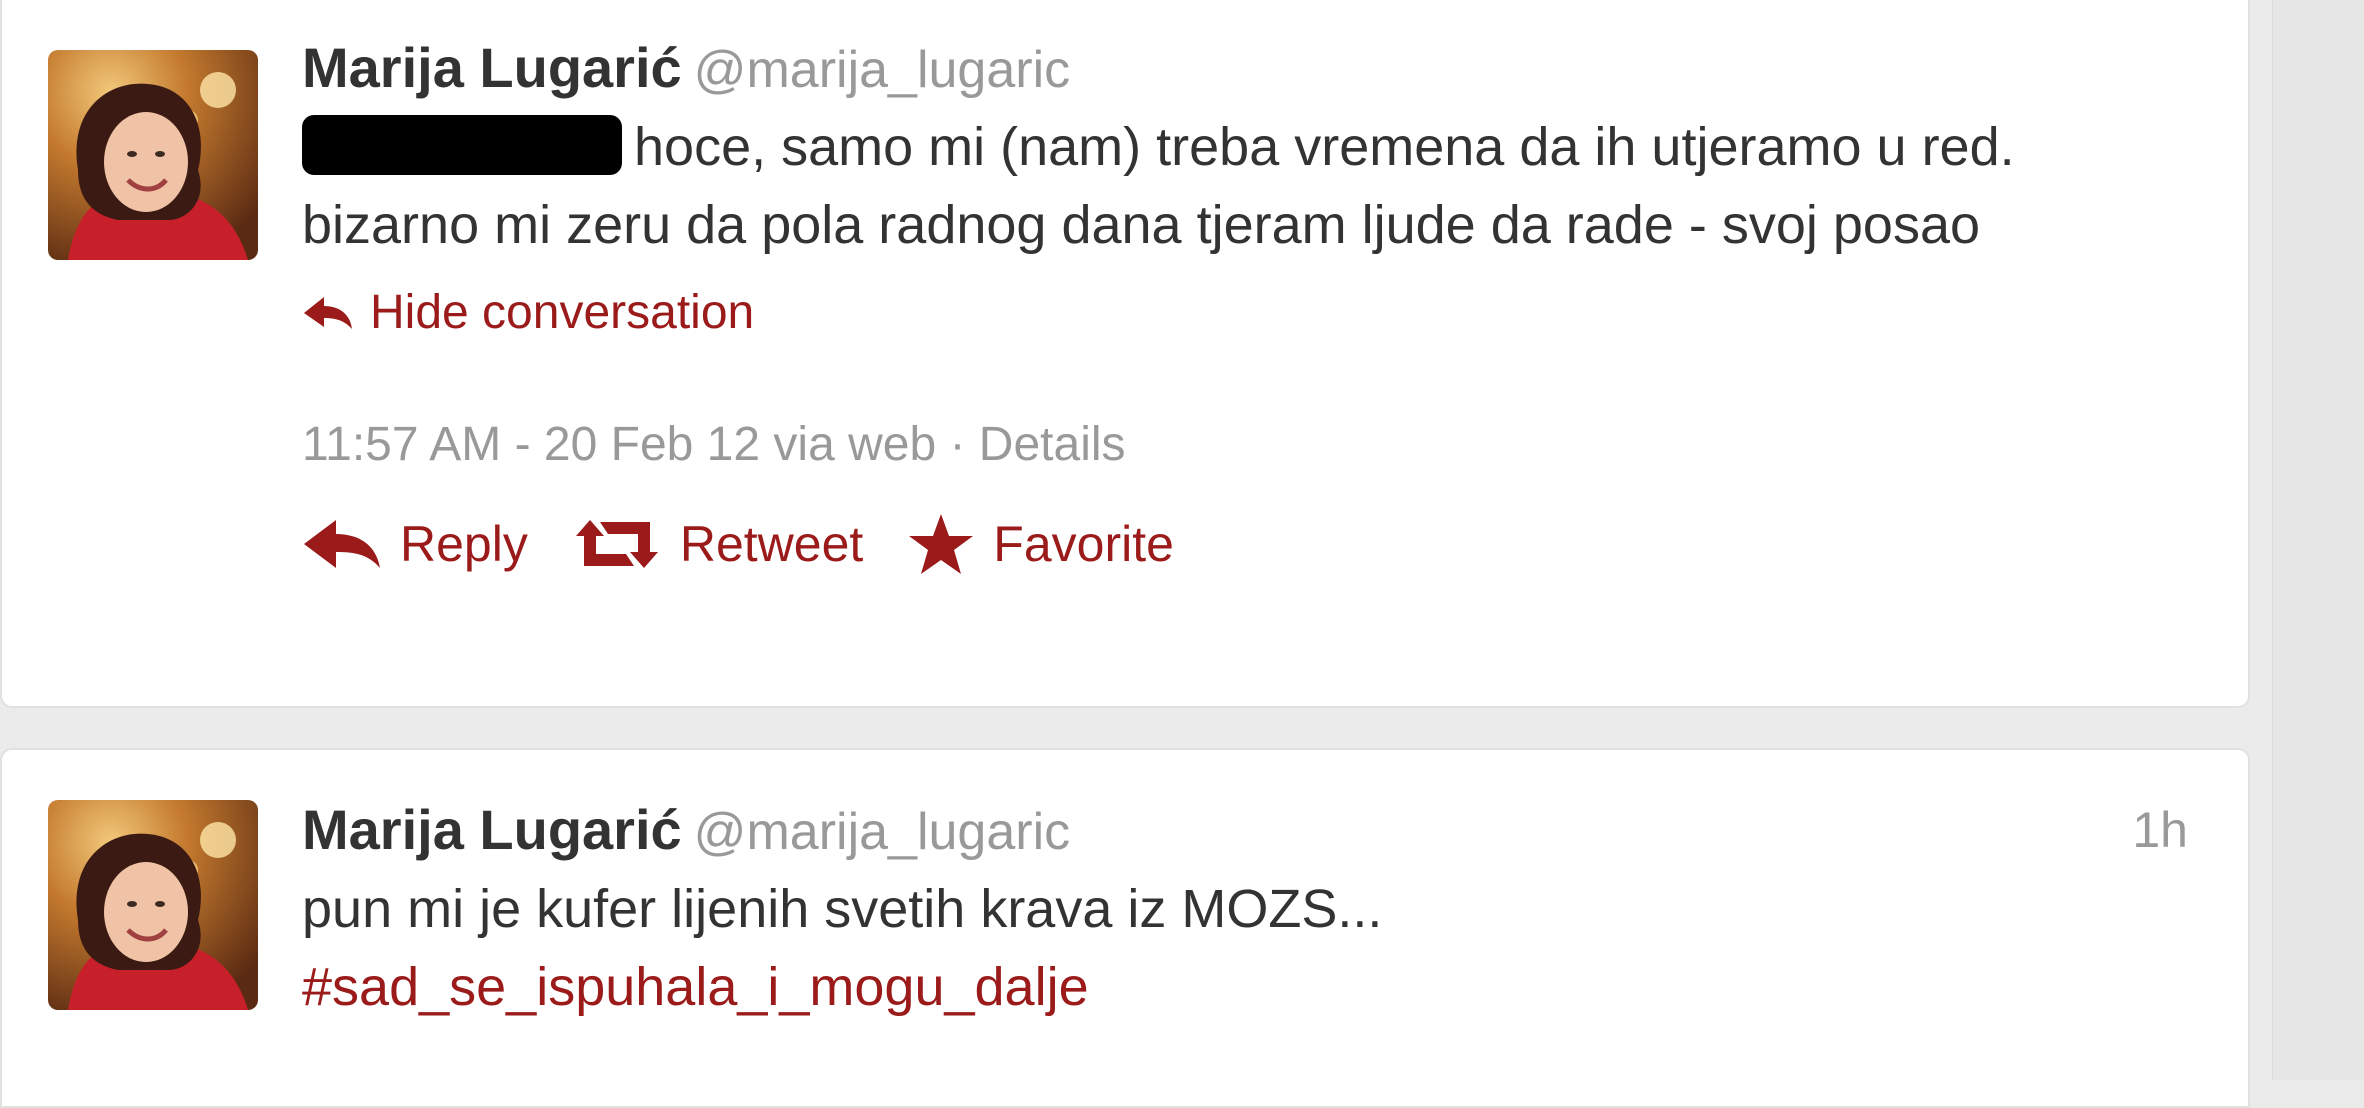  I want to click on tweet-header: Marija Lugarić @marija_lugaric 1h, so click(1245, 830).